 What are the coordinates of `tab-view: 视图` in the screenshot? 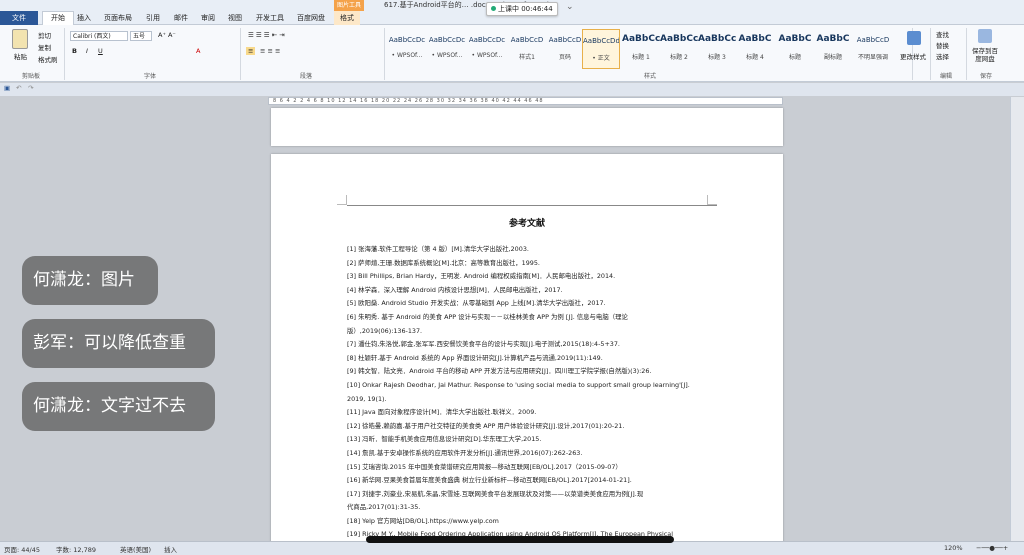 It's located at (235, 18).